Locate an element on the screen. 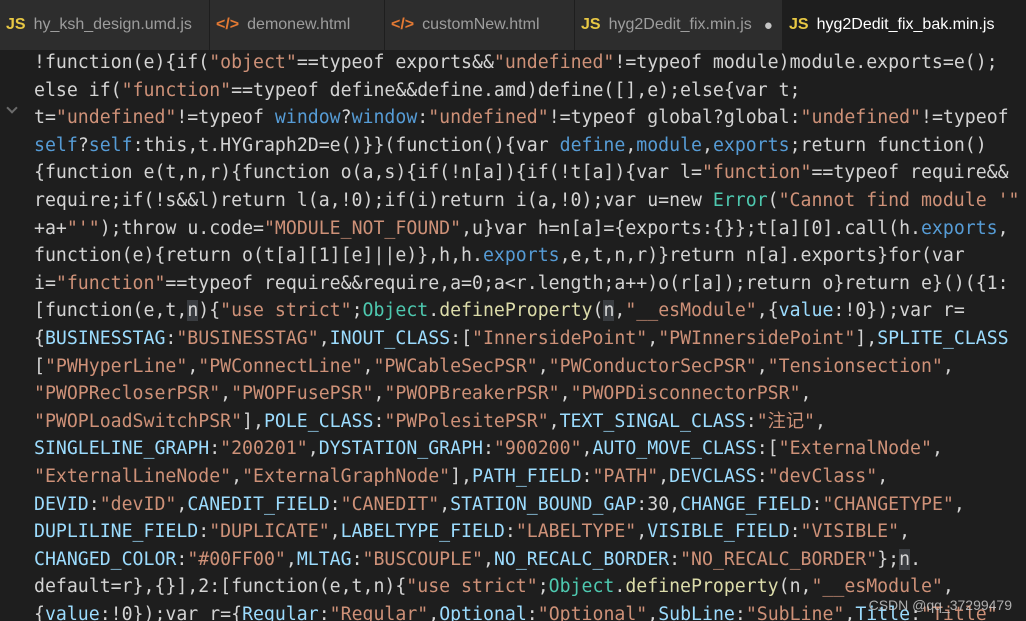 The width and height of the screenshot is (1026, 621). tab-0: JS hy_ksh_design.umd.js is located at coordinates (105, 25).